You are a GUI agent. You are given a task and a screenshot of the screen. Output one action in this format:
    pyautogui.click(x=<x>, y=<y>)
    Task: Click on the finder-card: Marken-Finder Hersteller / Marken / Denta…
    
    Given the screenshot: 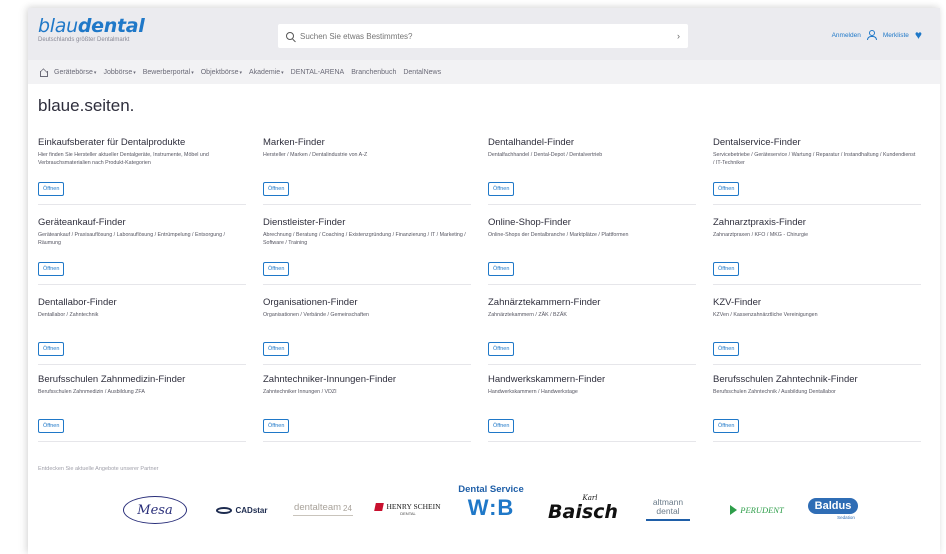 What is the action you would take?
    pyautogui.click(x=367, y=171)
    